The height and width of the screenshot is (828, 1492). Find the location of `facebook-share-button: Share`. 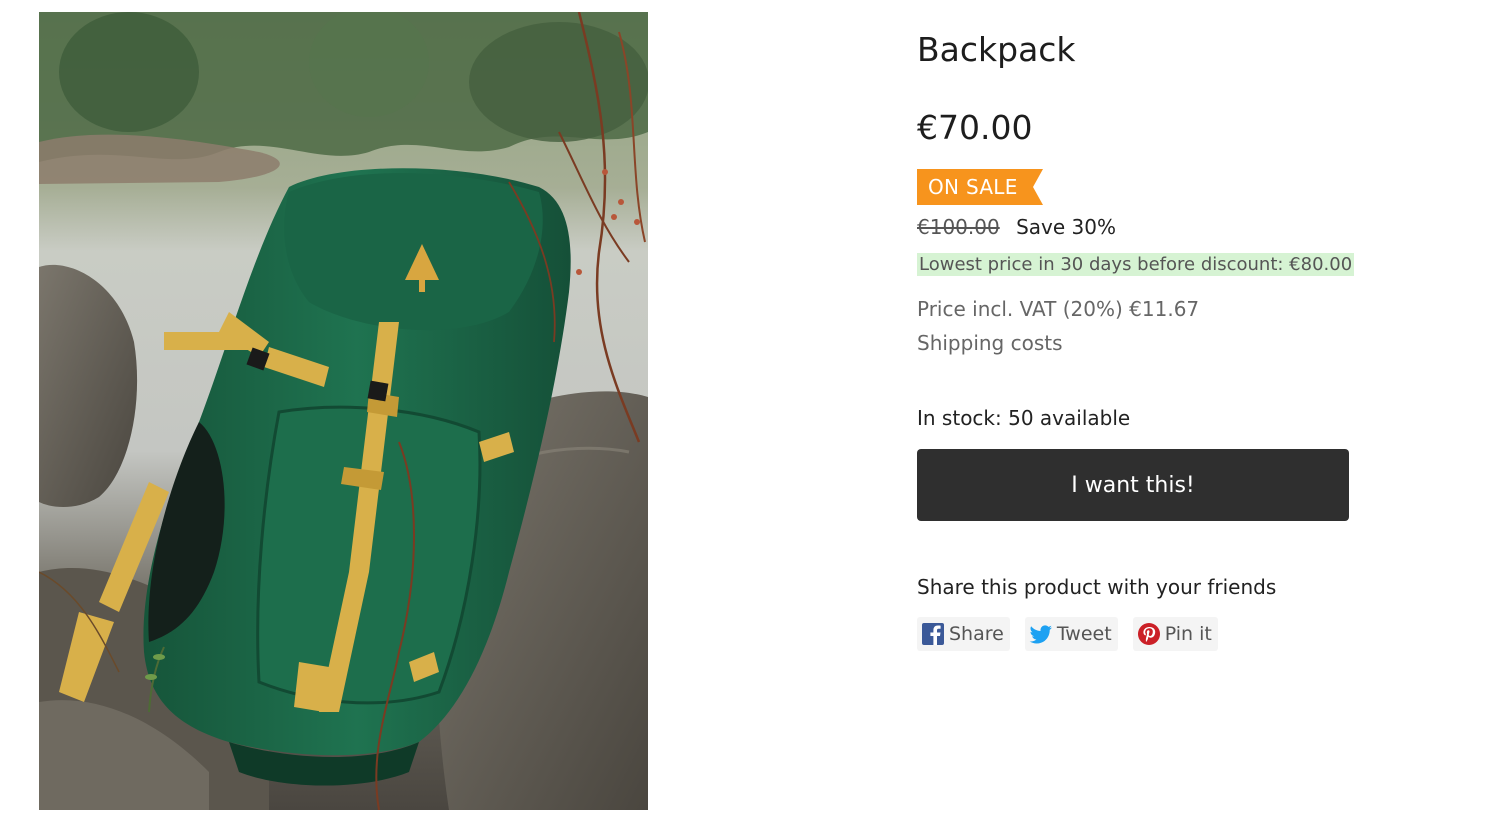

facebook-share-button: Share is located at coordinates (963, 634).